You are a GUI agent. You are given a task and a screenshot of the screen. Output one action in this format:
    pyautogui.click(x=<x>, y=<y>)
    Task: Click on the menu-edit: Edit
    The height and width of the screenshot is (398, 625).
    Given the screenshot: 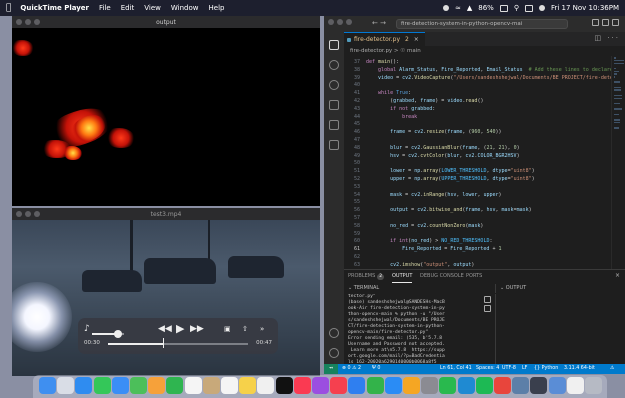 What is the action you would take?
    pyautogui.click(x=128, y=8)
    